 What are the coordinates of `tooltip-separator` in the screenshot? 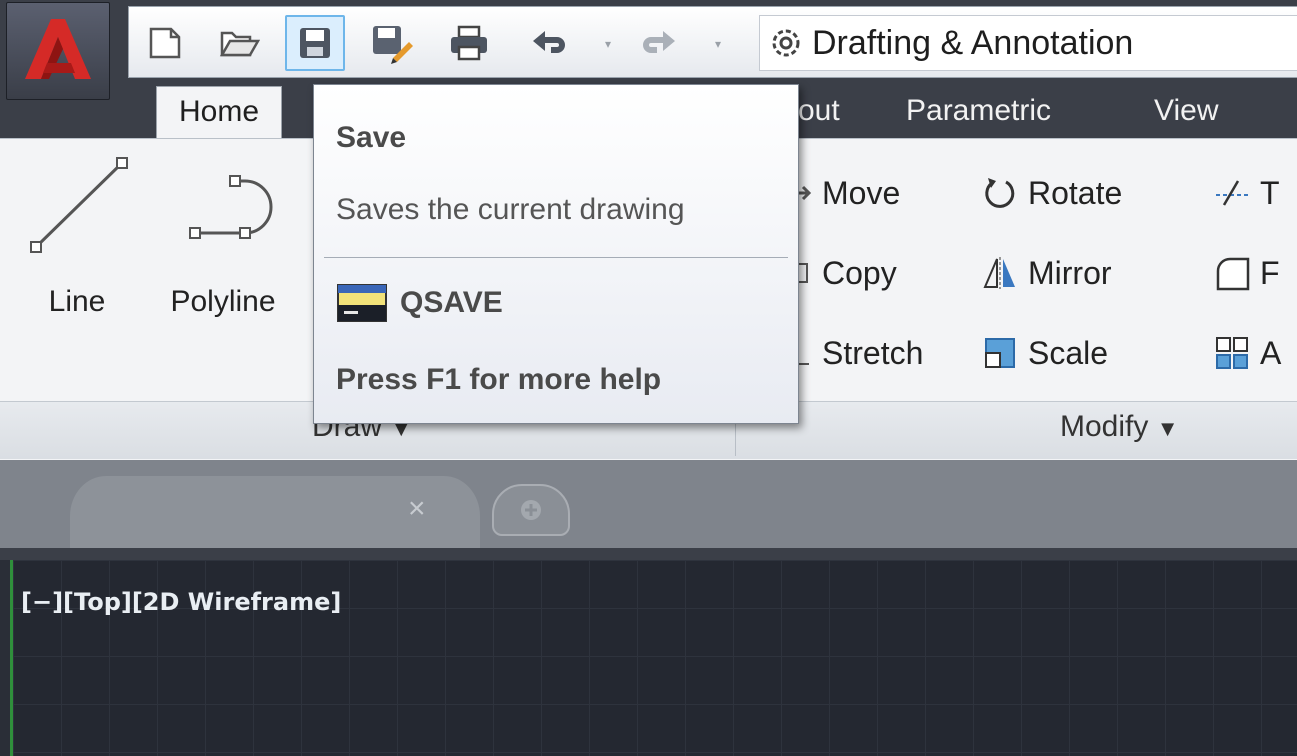 It's located at (556, 257).